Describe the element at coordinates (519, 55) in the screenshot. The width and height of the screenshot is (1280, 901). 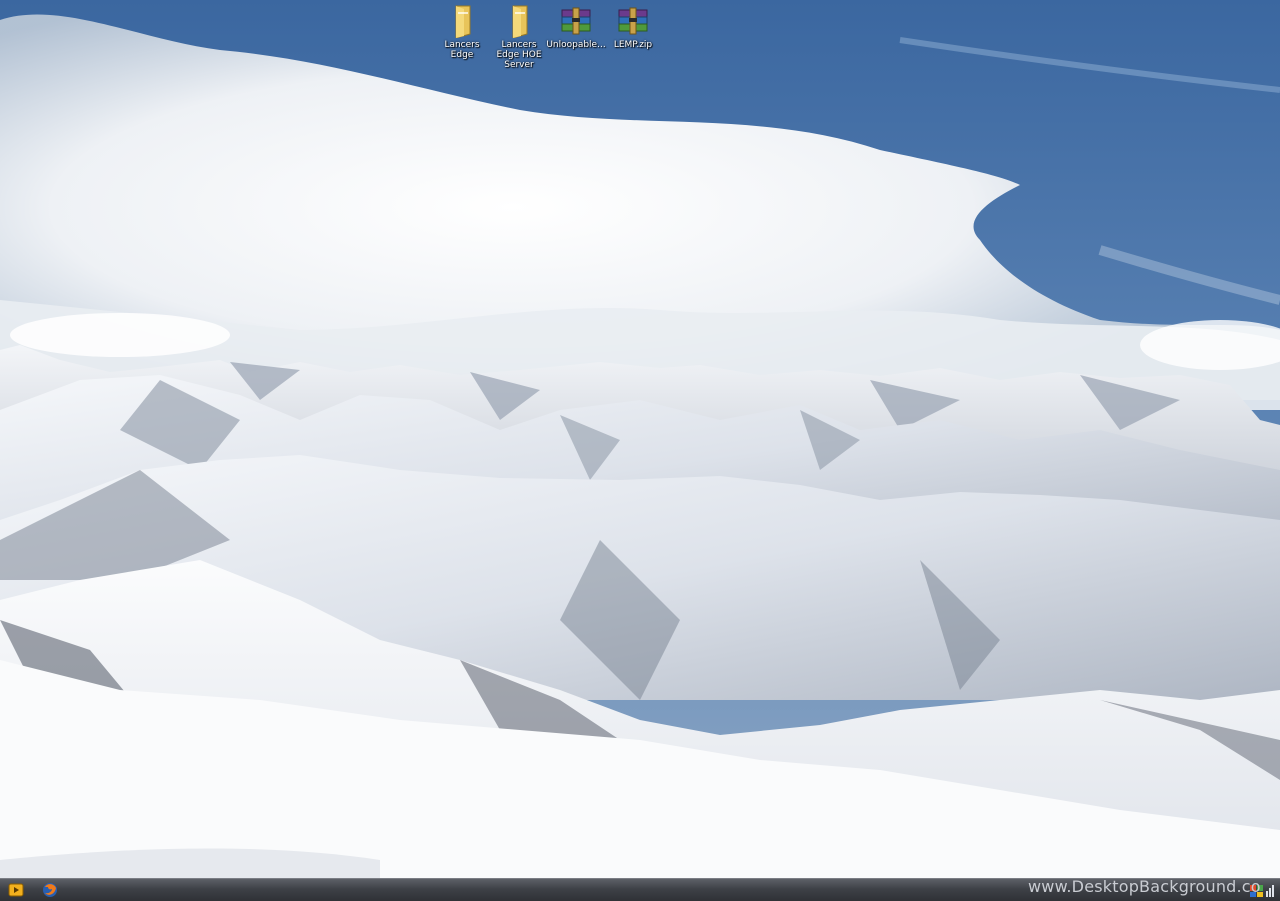
I see `desktop-icon-label: Lancers Edge HOE Server` at that location.